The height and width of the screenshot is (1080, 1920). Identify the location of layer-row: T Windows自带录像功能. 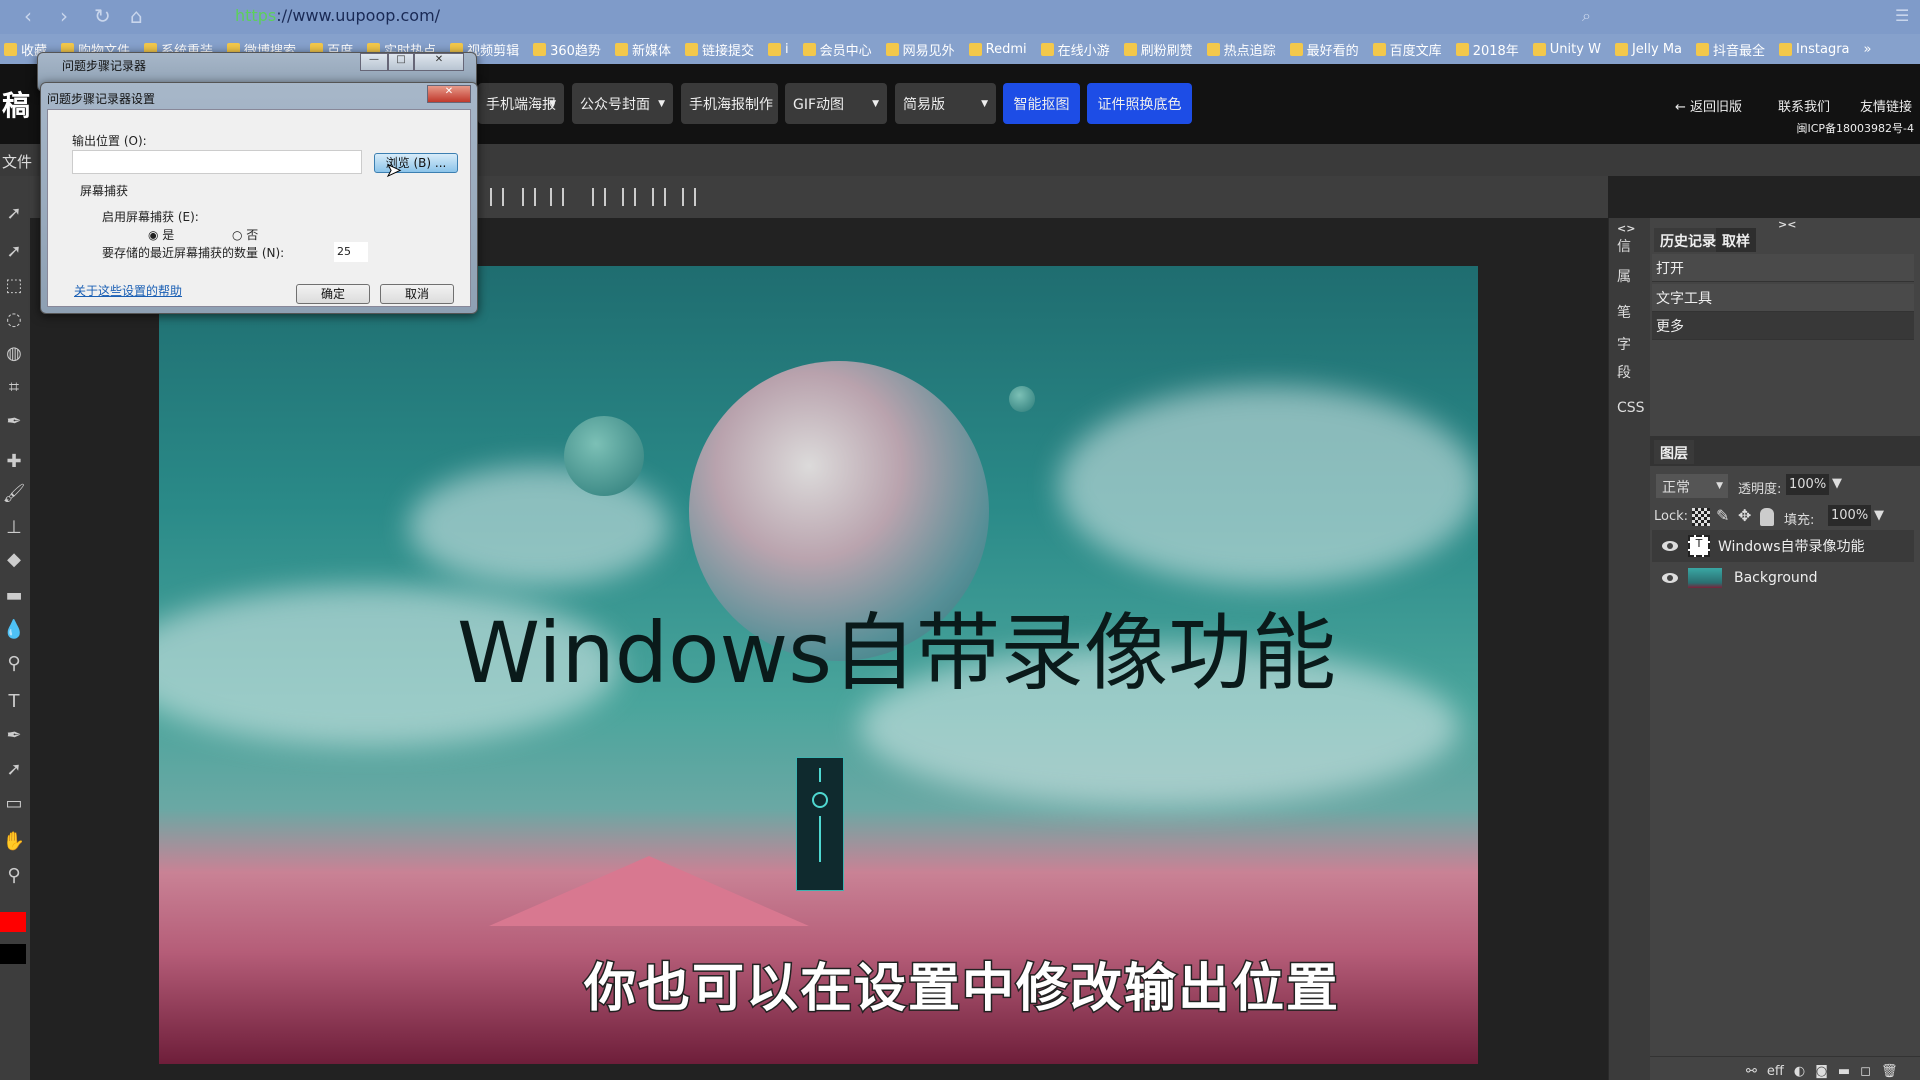
(1783, 546).